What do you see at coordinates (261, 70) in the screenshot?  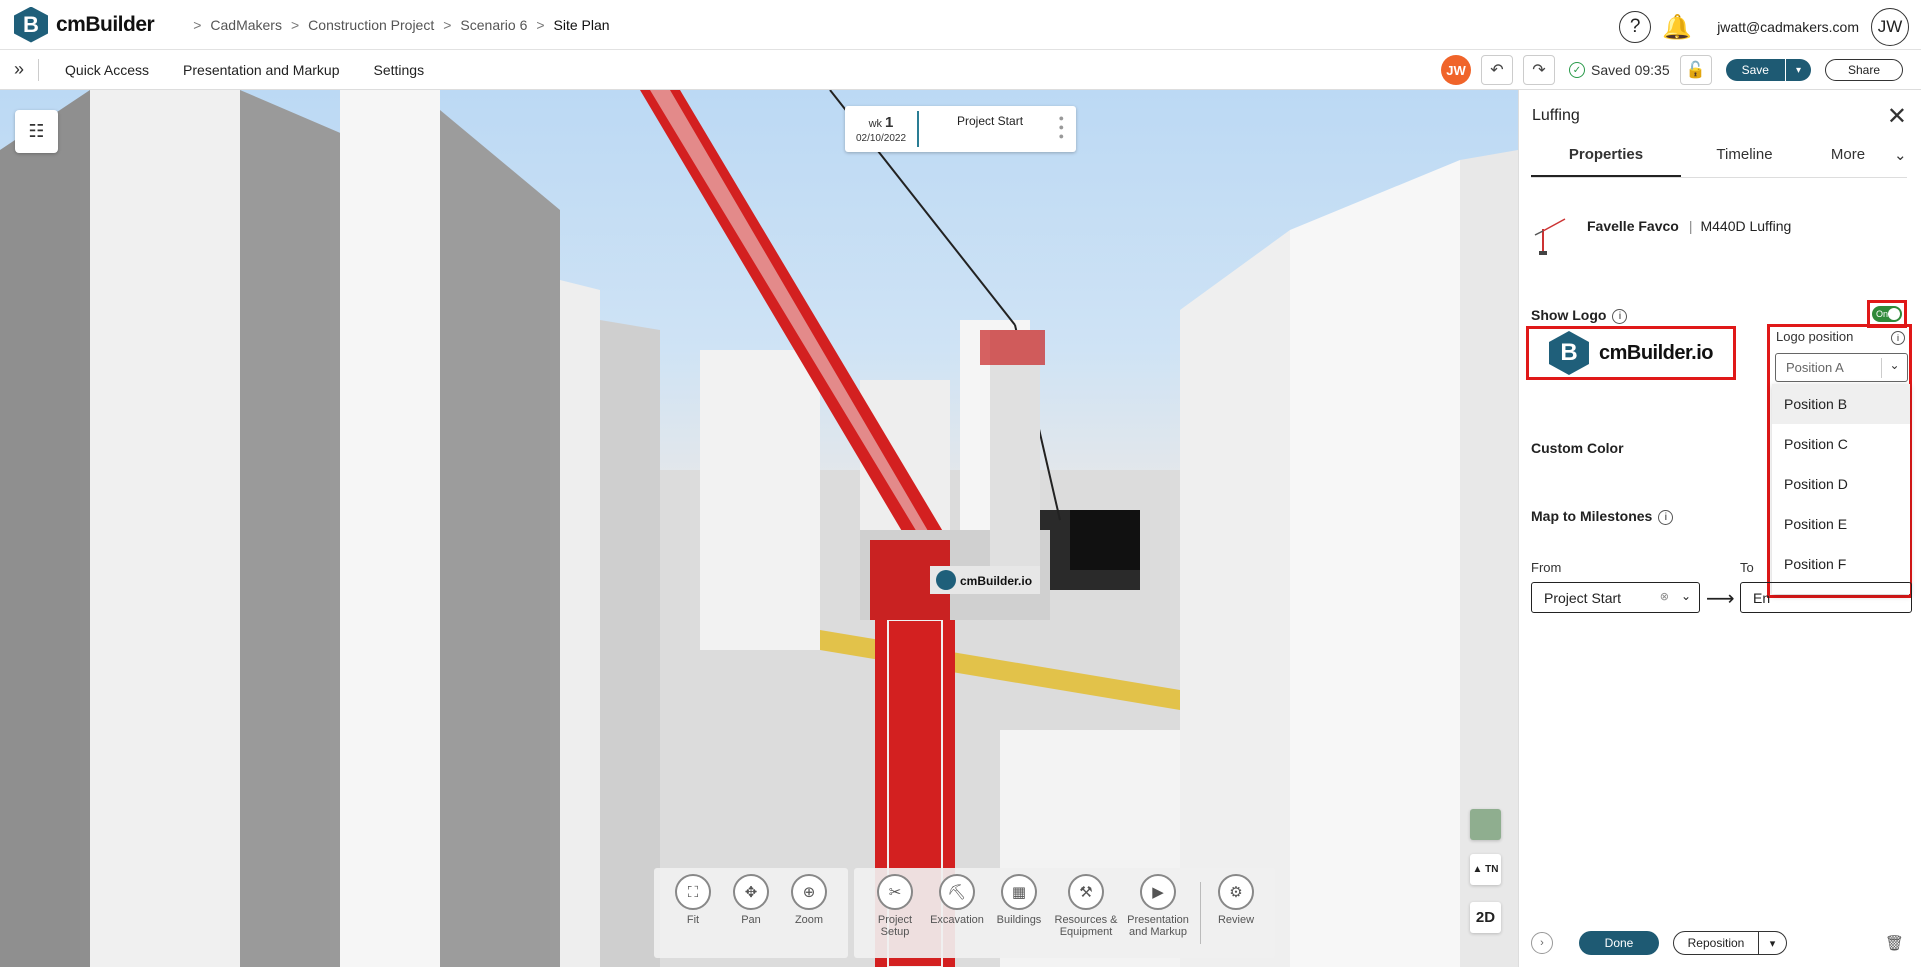 I see `menu-presentation-markup: Presentation and Markup` at bounding box center [261, 70].